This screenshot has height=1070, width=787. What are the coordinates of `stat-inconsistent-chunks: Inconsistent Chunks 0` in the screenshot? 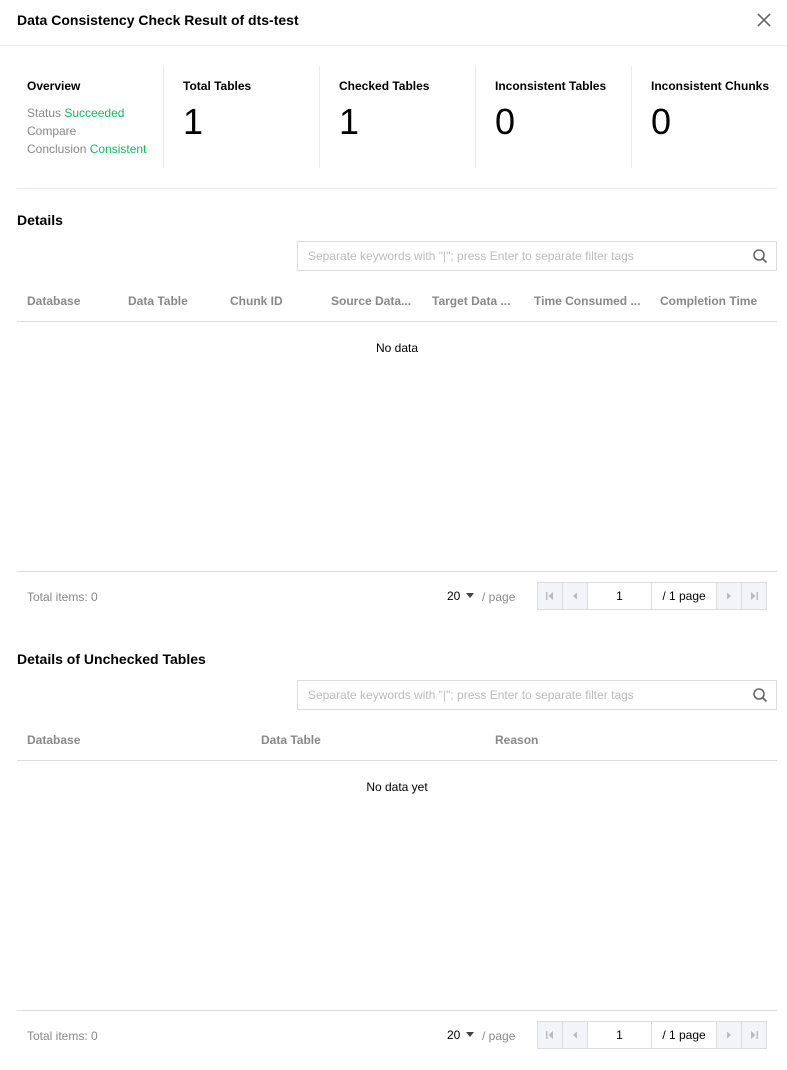 It's located at (704, 117).